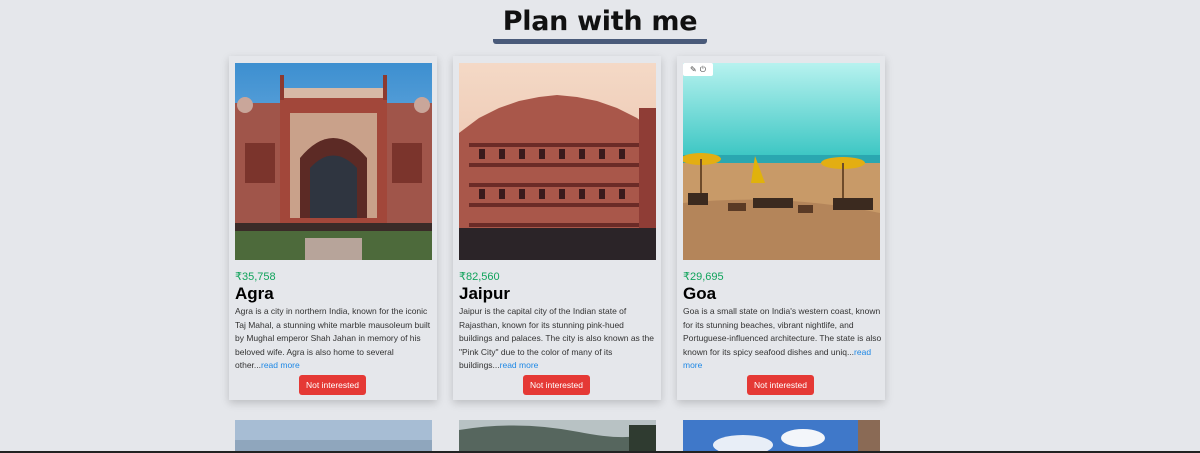 This screenshot has height=453, width=1200. Describe the element at coordinates (700, 293) in the screenshot. I see `tour-name: Goa` at that location.